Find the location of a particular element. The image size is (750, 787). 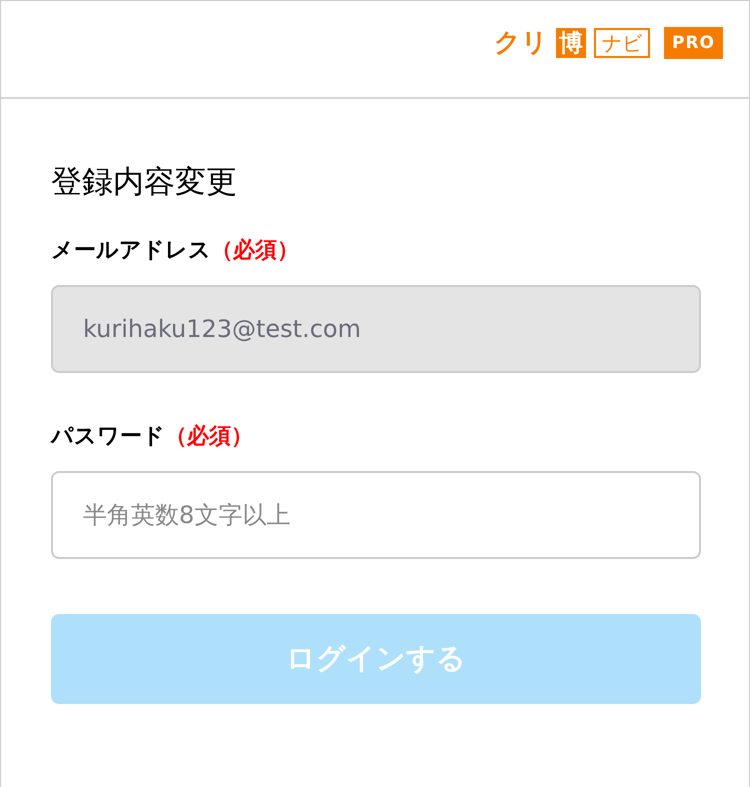

logo-text: 博 is located at coordinates (571, 43).